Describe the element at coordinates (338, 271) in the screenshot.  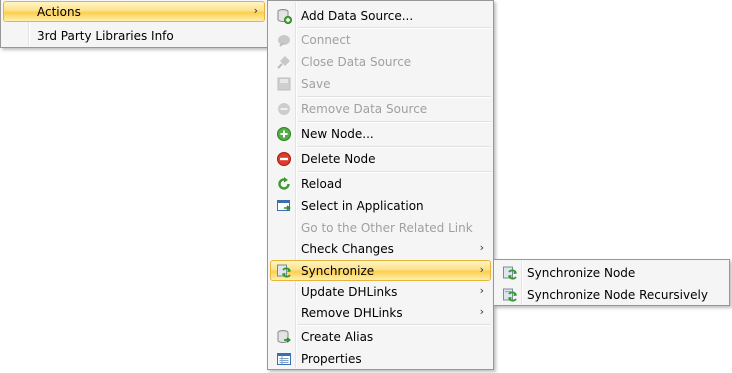
I see `menu-item-label: Synchronize` at that location.